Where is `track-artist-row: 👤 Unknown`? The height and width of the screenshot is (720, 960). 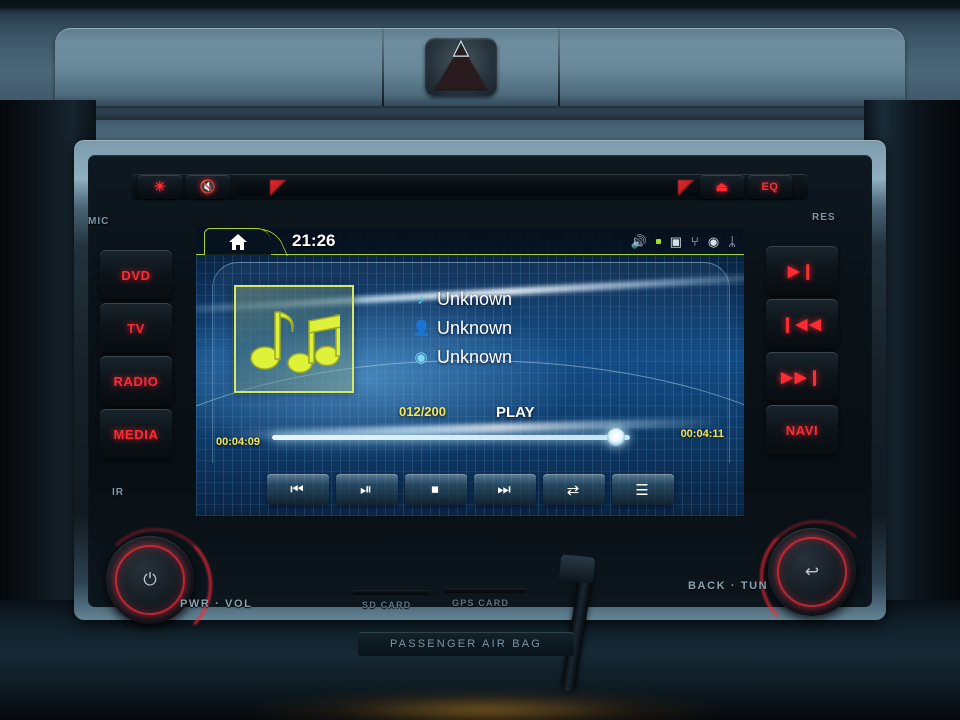
track-artist-row: 👤 Unknown is located at coordinates (552, 328).